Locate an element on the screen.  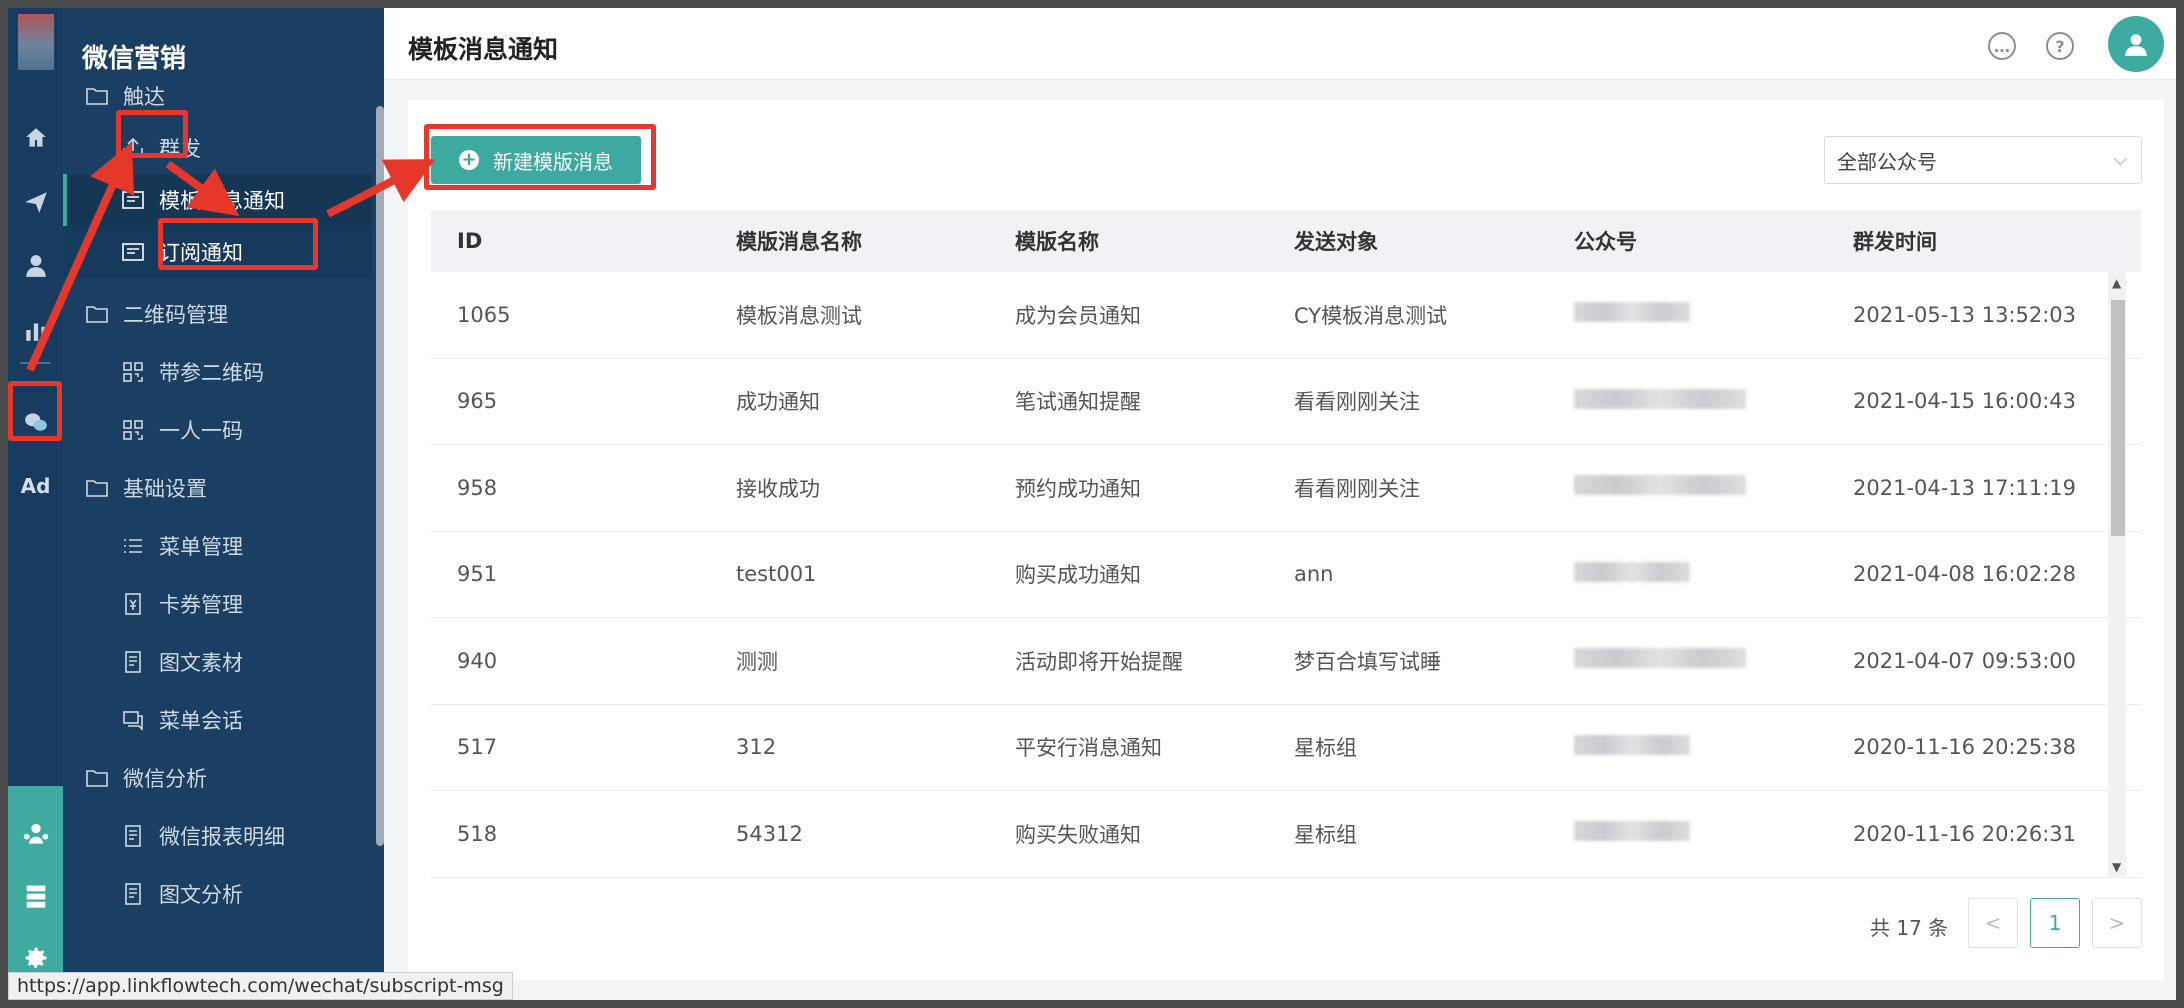
chat-icon is located at coordinates (133, 720).